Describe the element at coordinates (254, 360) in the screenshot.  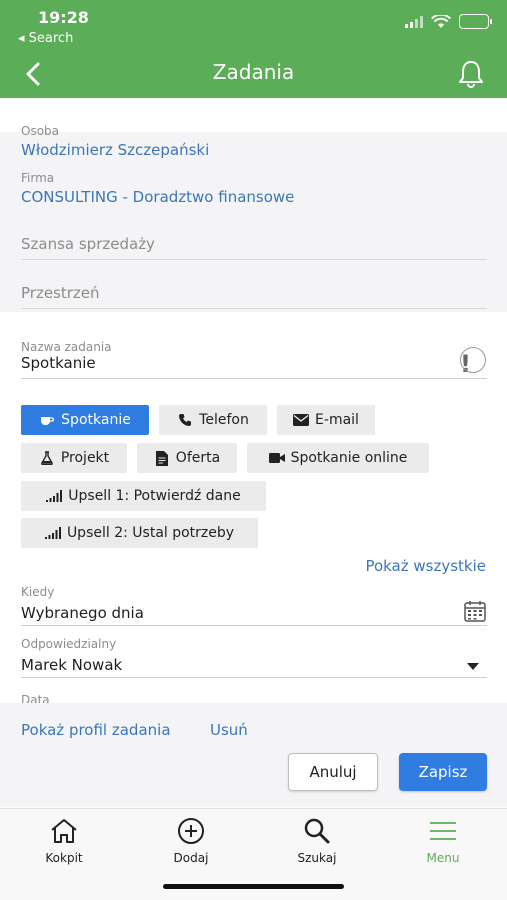
I see `task-name-field: Spotkanie` at that location.